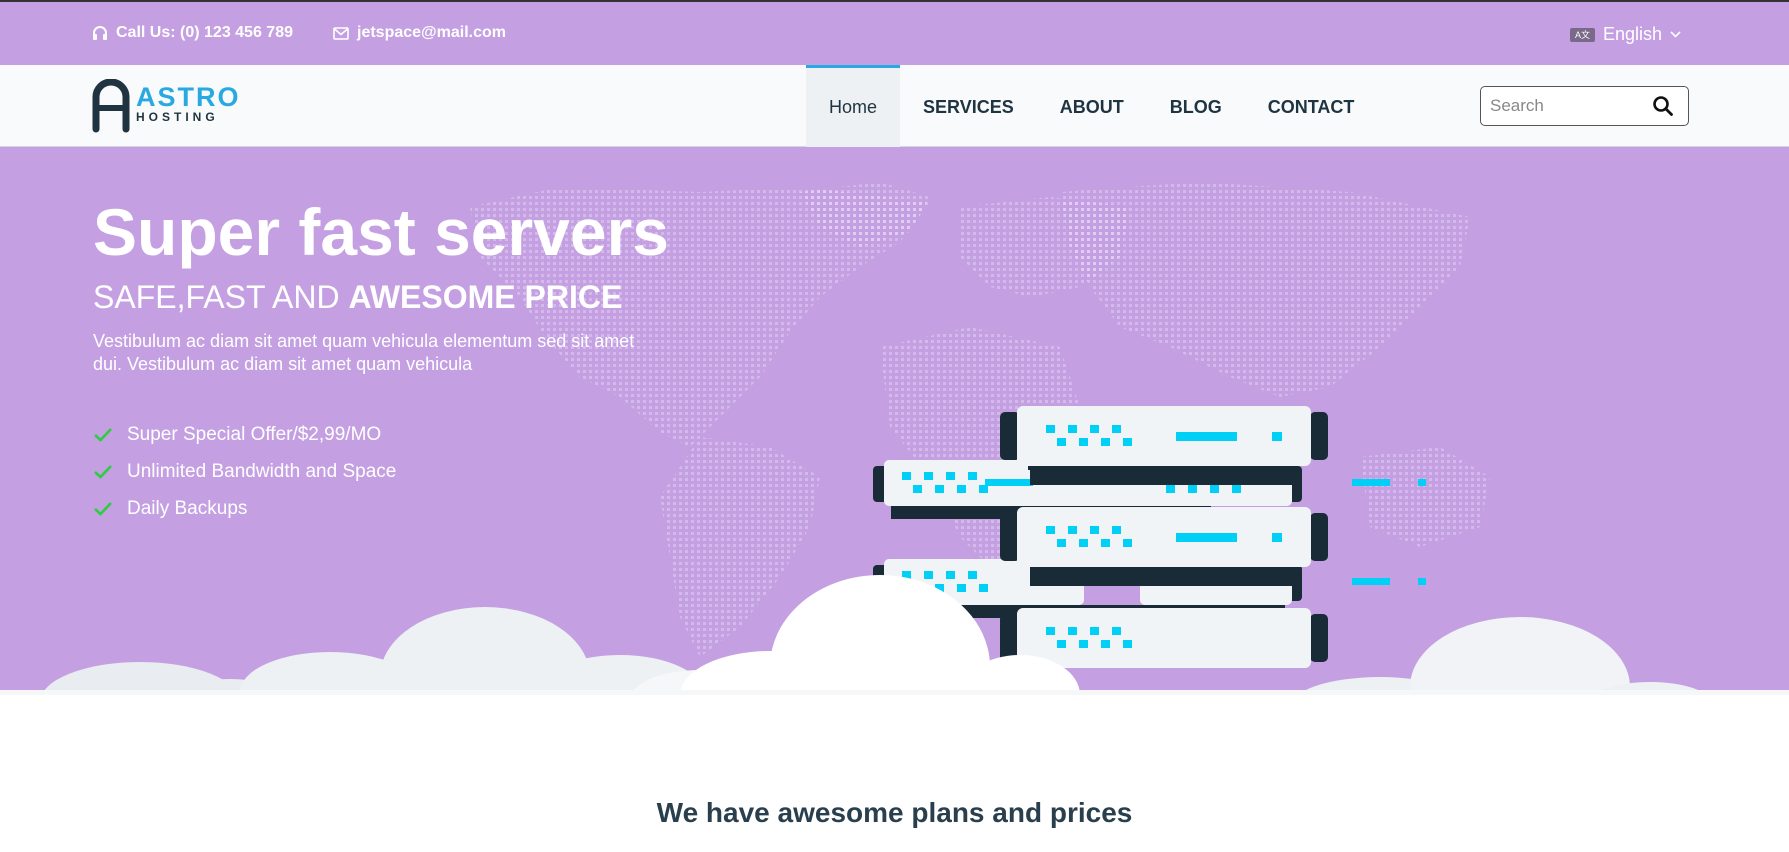  Describe the element at coordinates (1196, 106) in the screenshot. I see `nav-blog: BLOG` at that location.